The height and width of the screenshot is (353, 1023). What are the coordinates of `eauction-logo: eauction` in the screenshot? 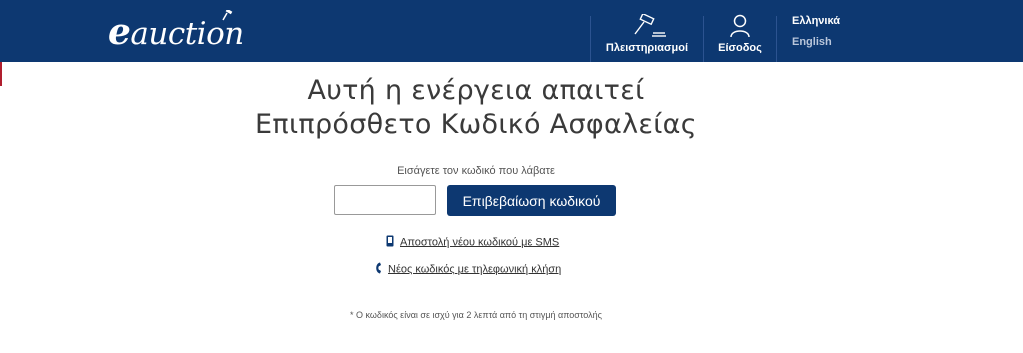 It's located at (193, 31).